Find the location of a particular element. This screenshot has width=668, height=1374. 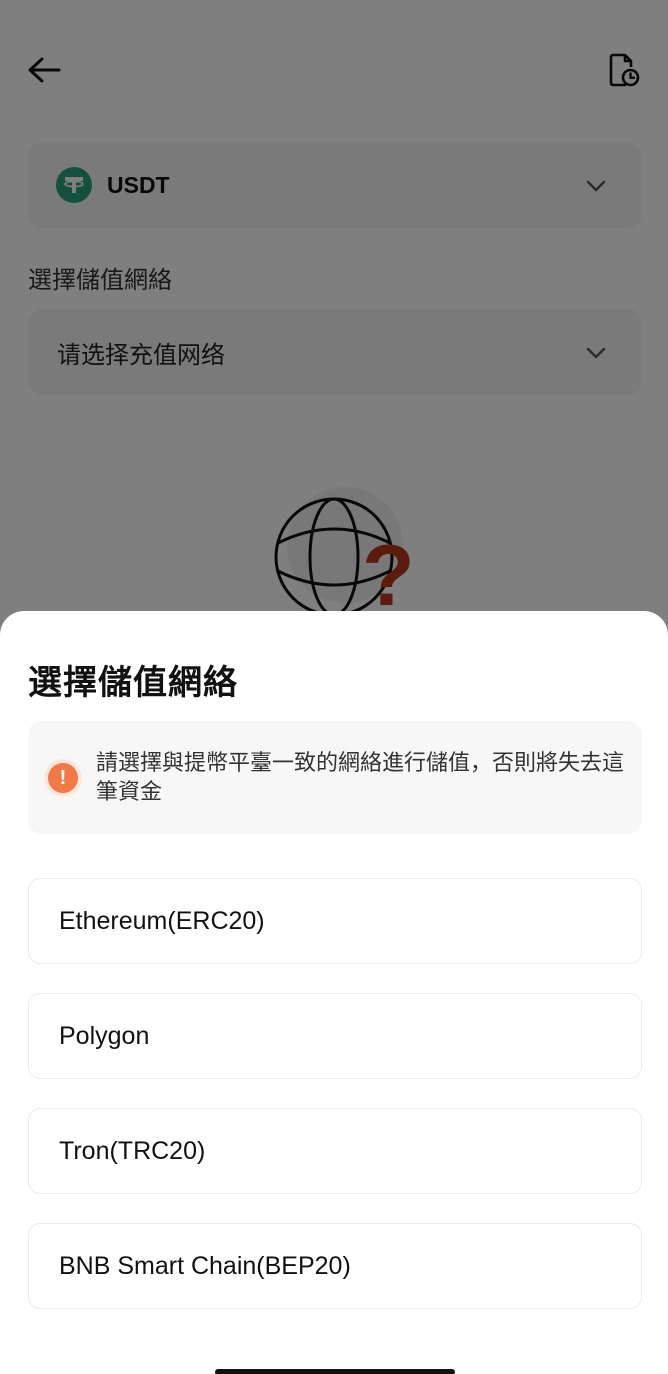

warning-text: 請選擇與提幣平臺一致的網絡進行儲值，否則將失去這筆資金 is located at coordinates (360, 778).